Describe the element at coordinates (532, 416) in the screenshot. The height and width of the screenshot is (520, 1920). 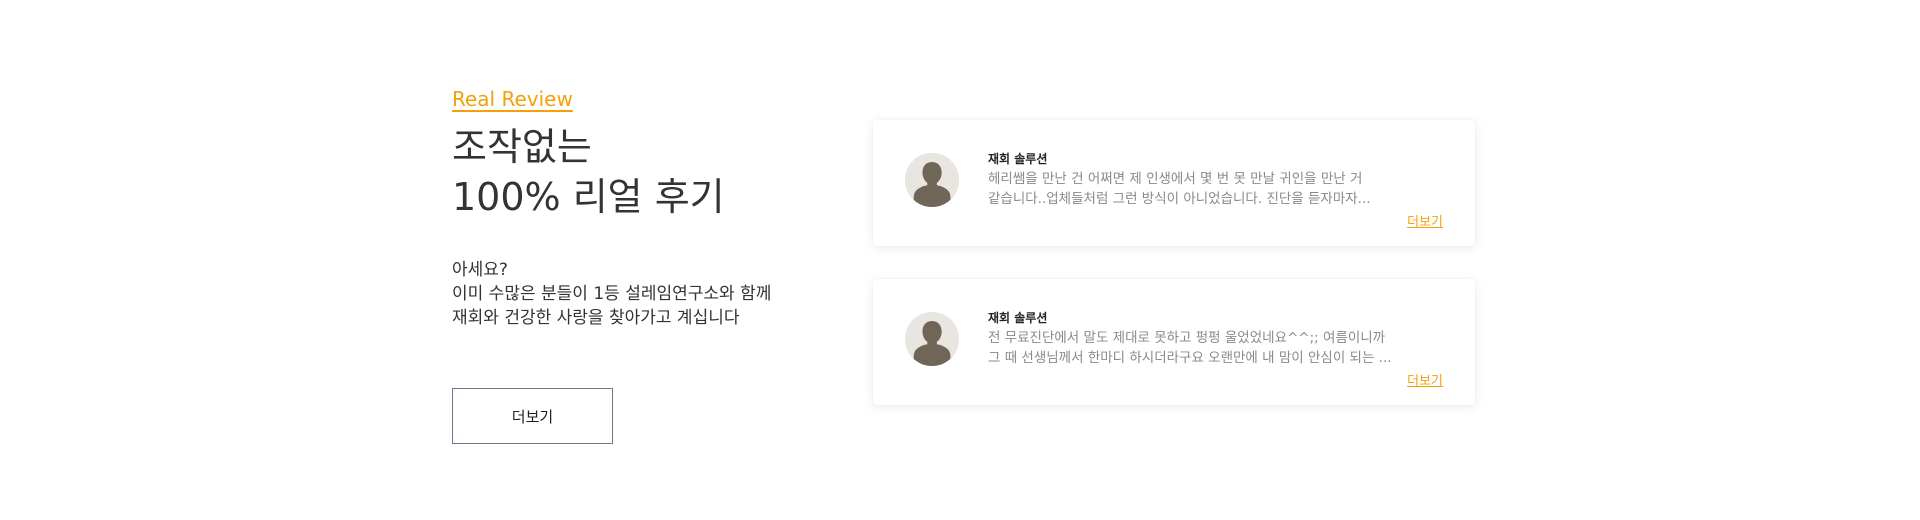
I see `more-reviews-button: 더보기` at that location.